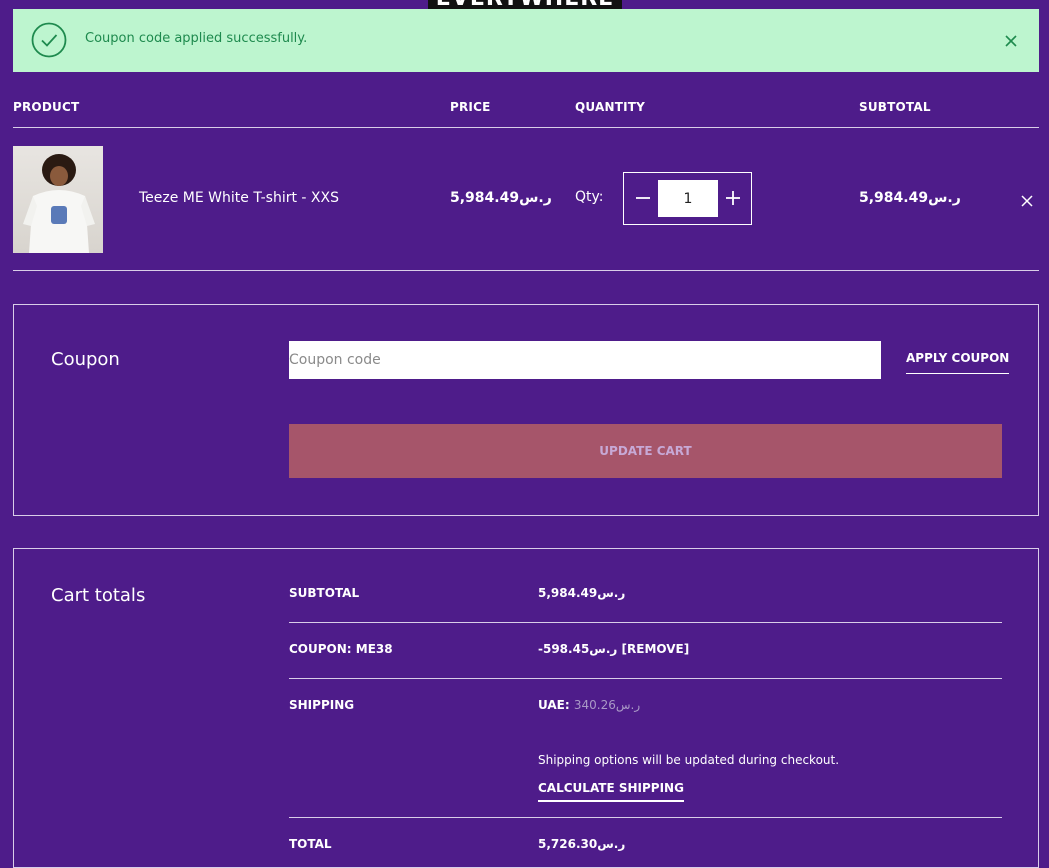  Describe the element at coordinates (196, 38) in the screenshot. I see `notice-message: Coupon code applied successfully.` at that location.